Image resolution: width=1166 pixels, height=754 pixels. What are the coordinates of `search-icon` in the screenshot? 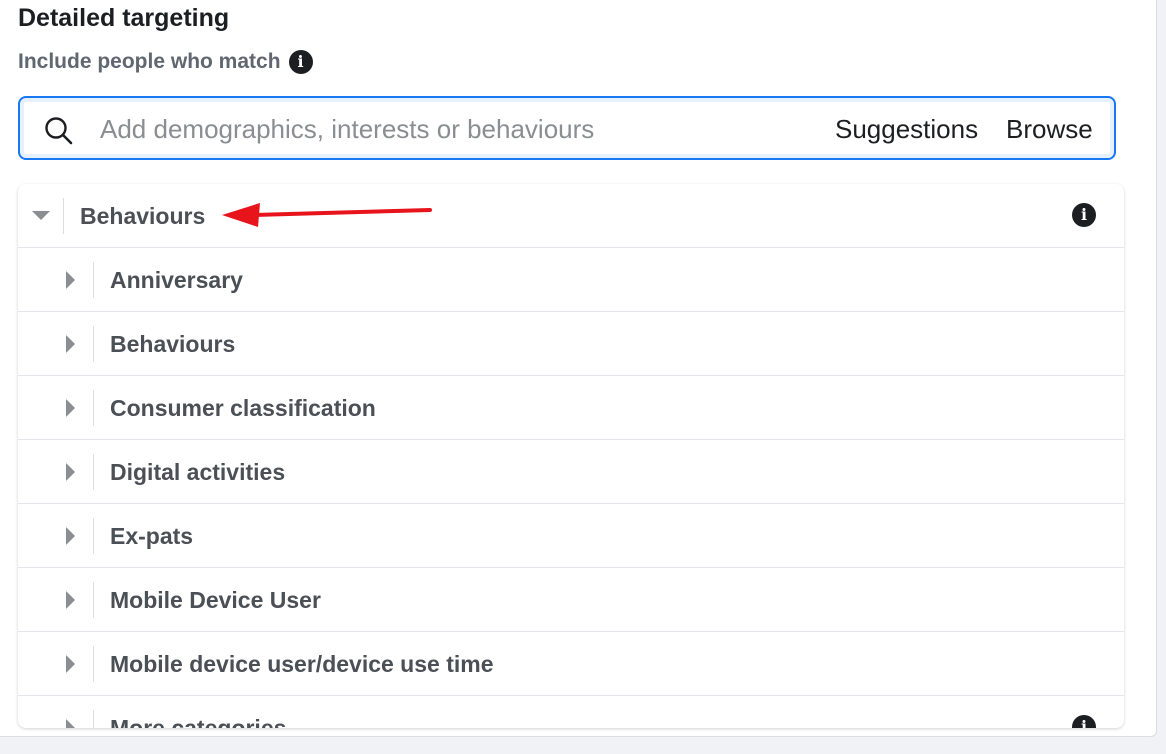 It's located at (59, 131).